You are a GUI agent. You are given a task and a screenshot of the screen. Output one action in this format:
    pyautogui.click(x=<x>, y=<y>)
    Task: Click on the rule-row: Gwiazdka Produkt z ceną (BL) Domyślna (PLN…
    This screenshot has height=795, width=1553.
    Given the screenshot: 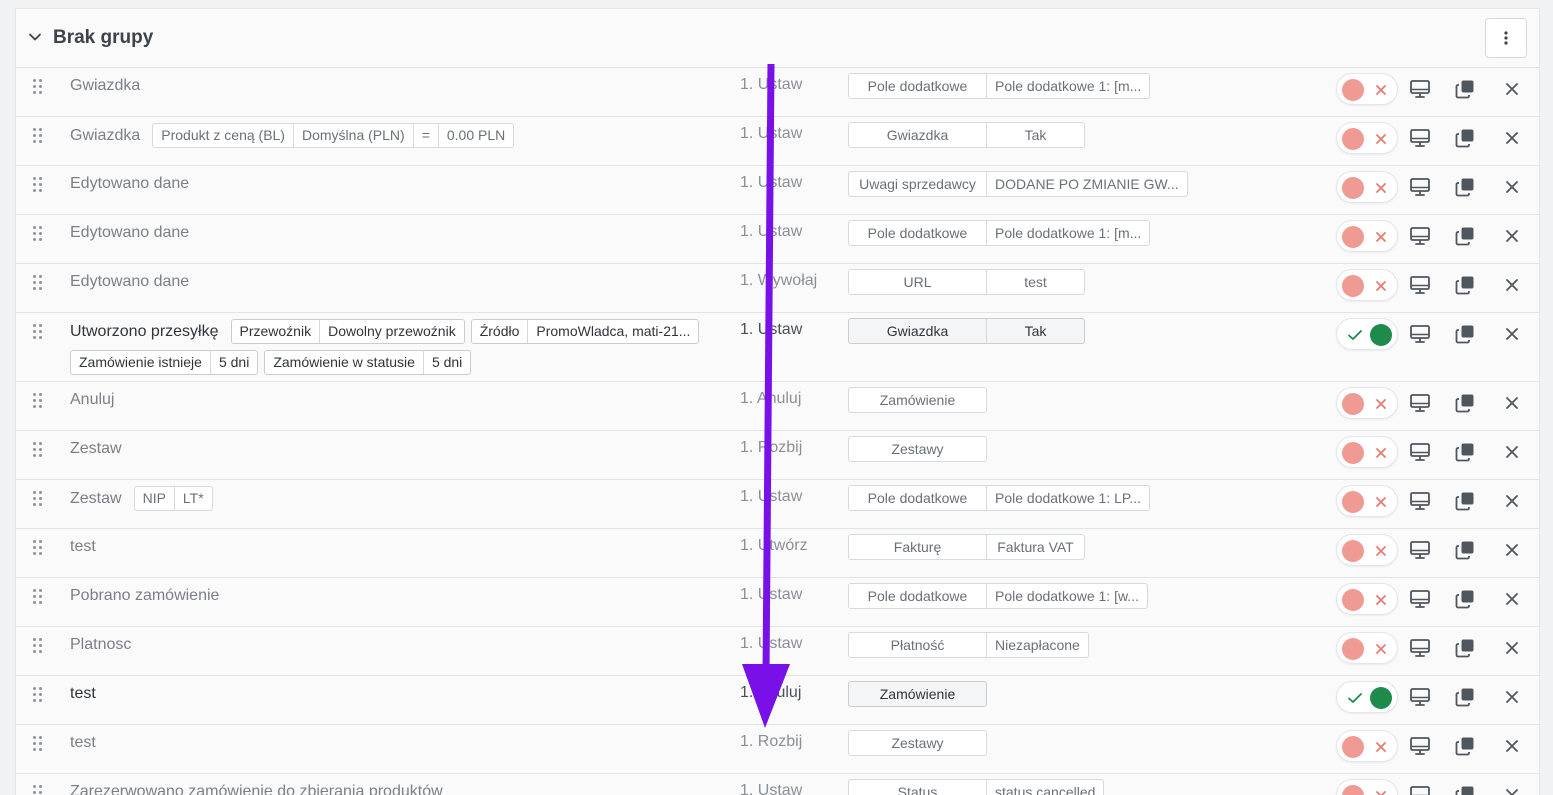 What is the action you would take?
    pyautogui.click(x=777, y=141)
    